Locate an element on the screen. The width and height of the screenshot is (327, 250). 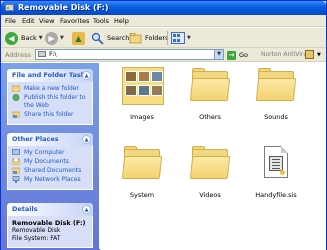
sis-file-icon is located at coordinates (276, 165).